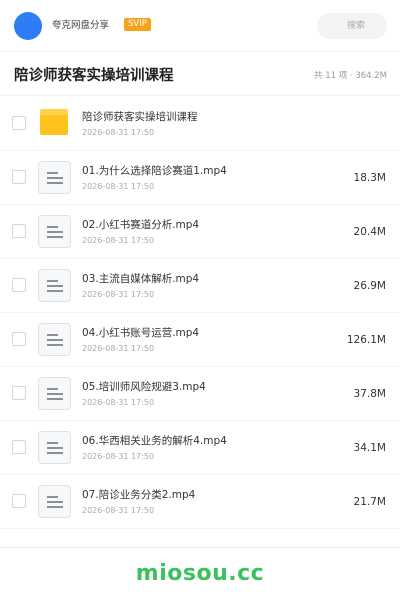 The height and width of the screenshot is (600, 400). Describe the element at coordinates (200, 124) in the screenshot. I see `list-item-folder: 陪诊师获客实操培训课程 2026-08-31 17:50` at that location.